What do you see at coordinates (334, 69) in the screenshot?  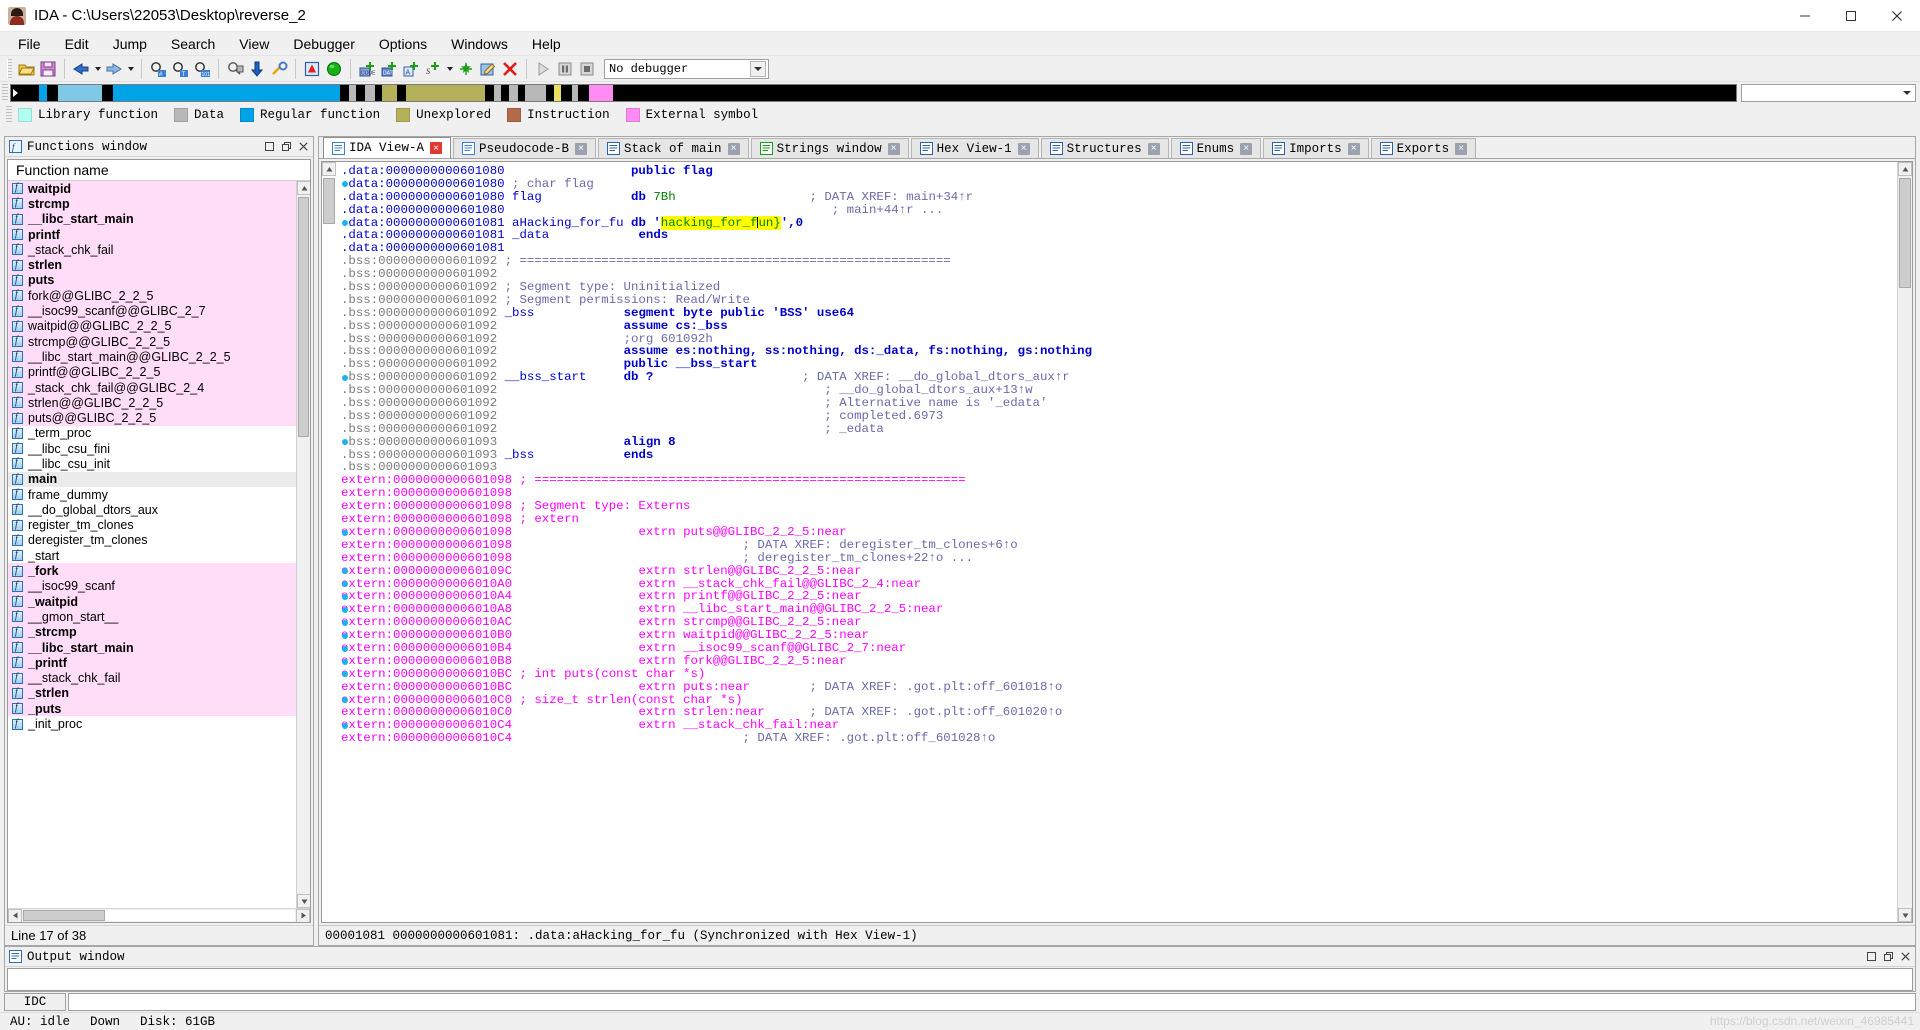 I see `green-circle-icon` at bounding box center [334, 69].